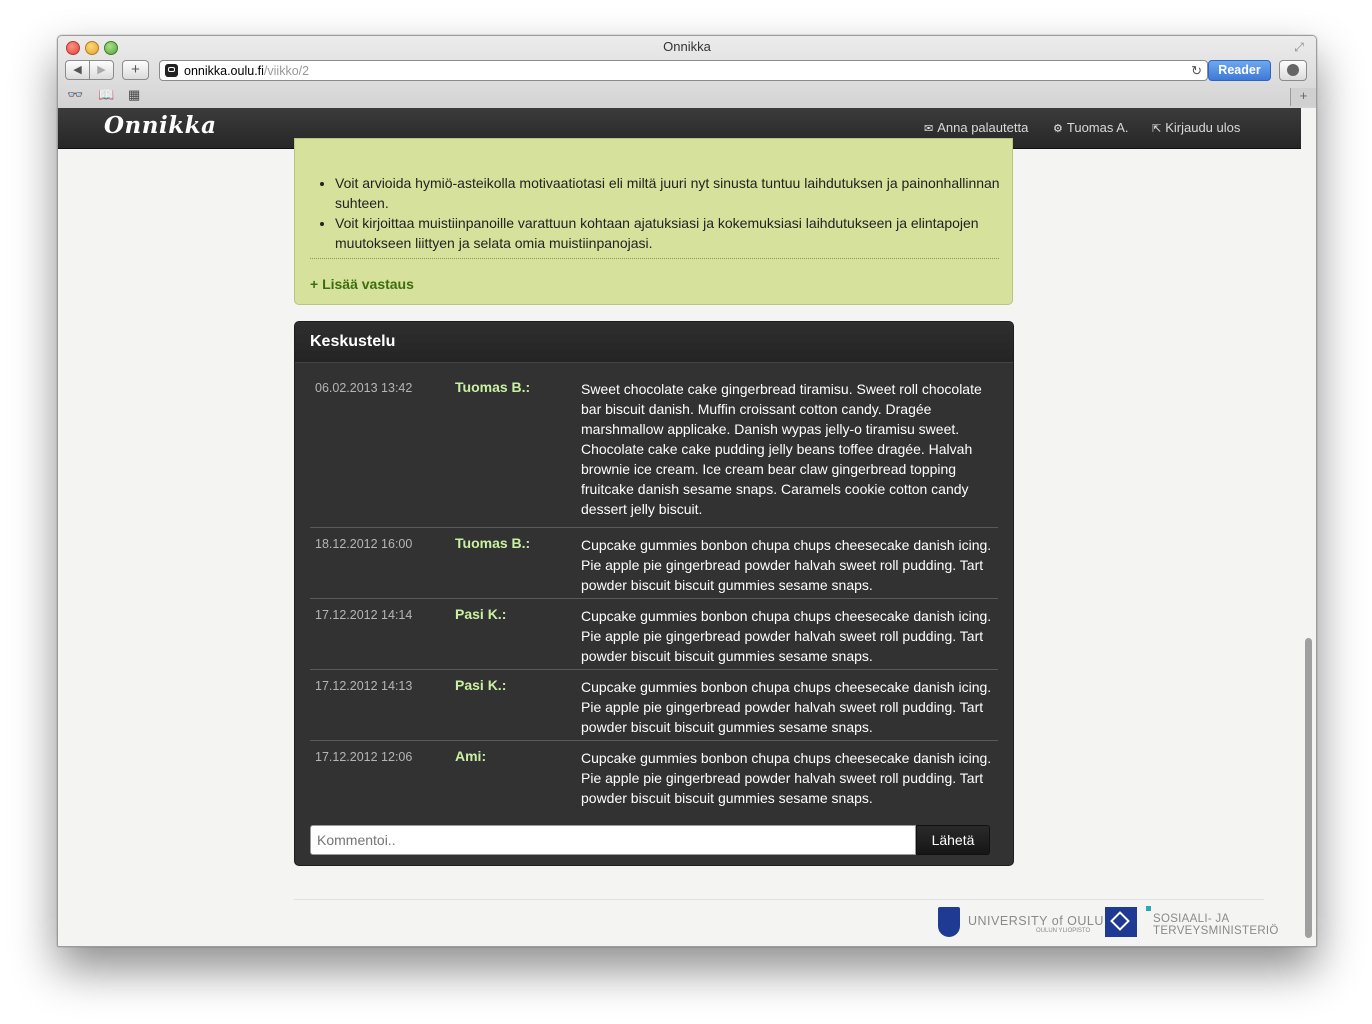  Describe the element at coordinates (1239, 70) in the screenshot. I see `reader-button: Reader` at that location.